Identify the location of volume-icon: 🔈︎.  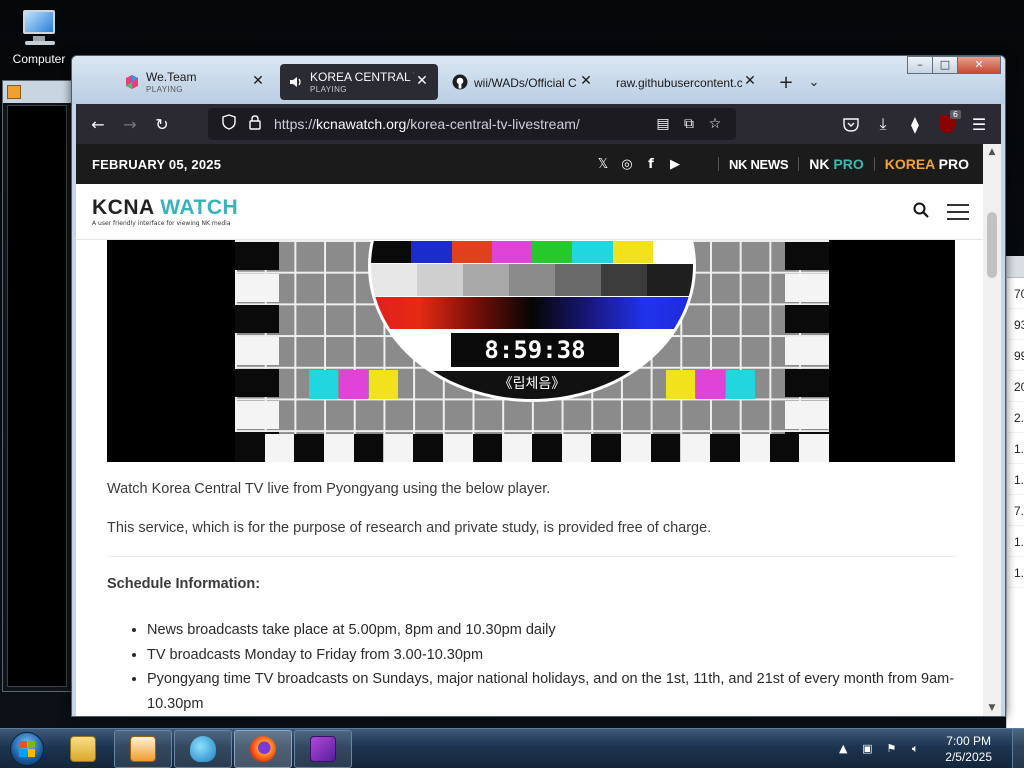
(915, 749).